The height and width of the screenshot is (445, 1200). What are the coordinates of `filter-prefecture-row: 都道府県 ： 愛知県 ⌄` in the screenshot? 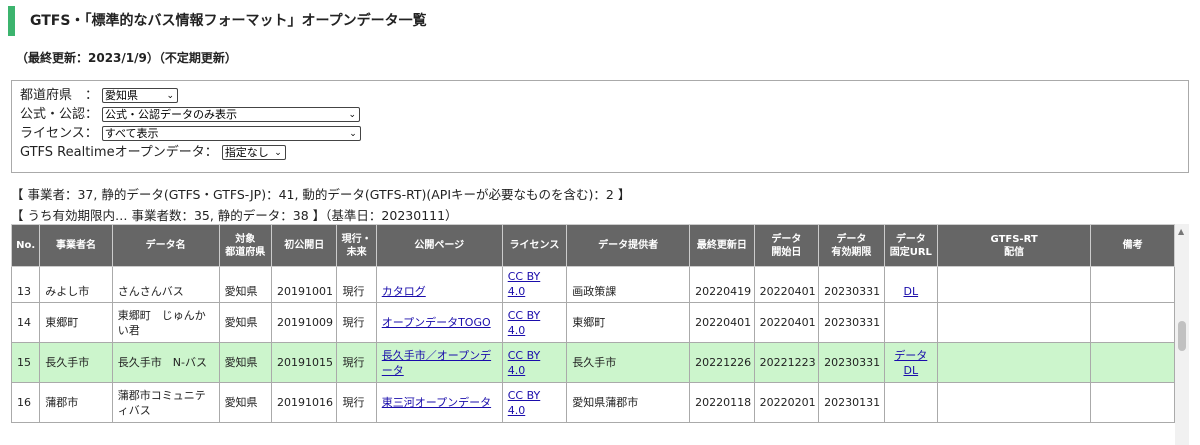 It's located at (600, 95).